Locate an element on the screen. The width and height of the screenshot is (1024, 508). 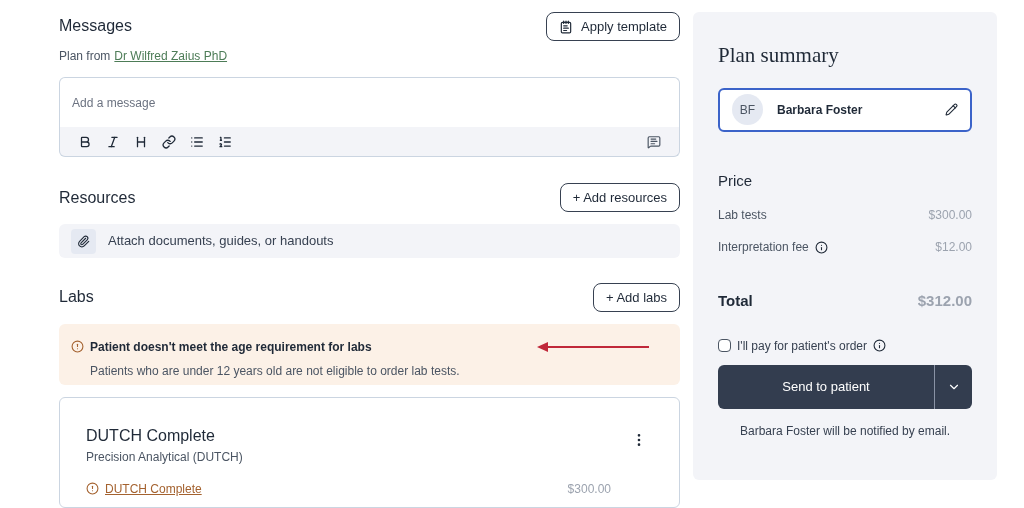
section-title: Messages is located at coordinates (95, 26).